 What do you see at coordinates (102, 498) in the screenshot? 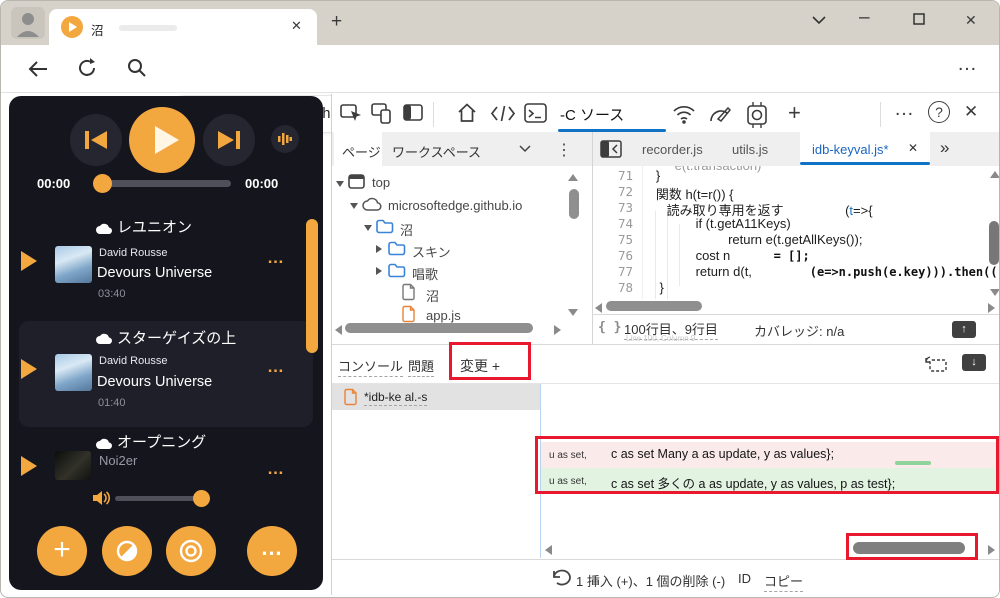
I see `volume-icon` at bounding box center [102, 498].